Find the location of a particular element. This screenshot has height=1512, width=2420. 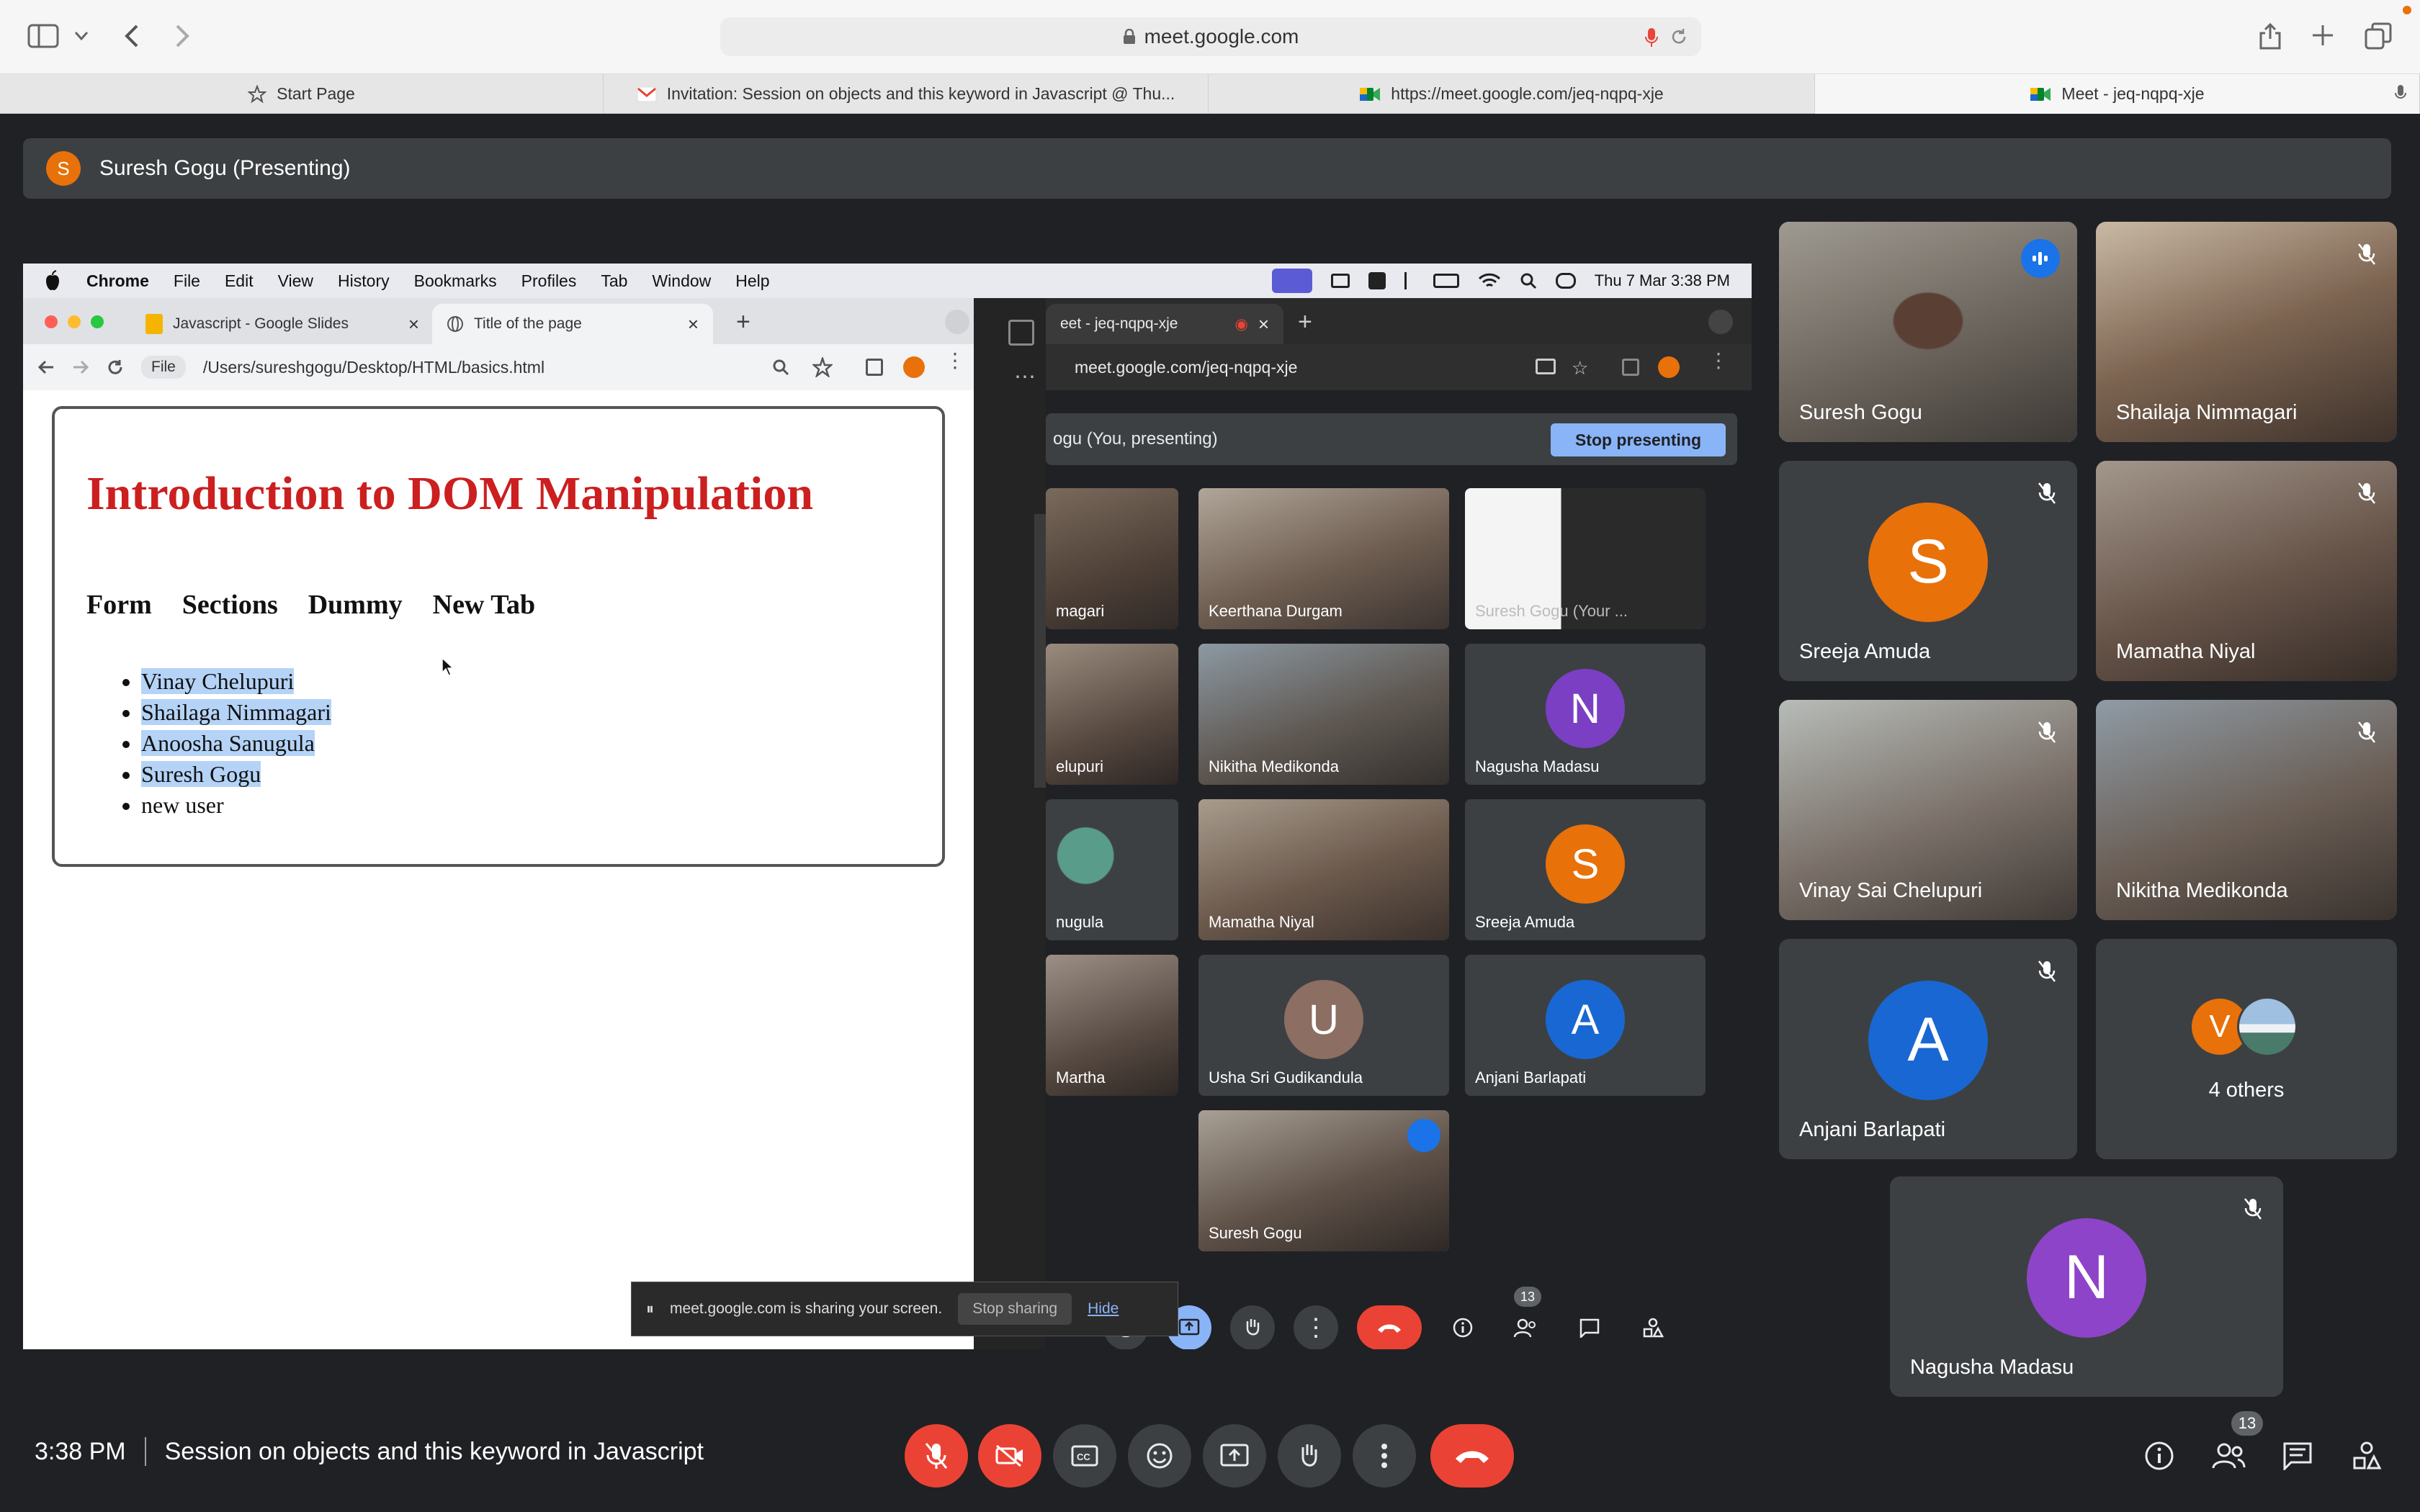

battery-level-icon is located at coordinates (1446, 281).